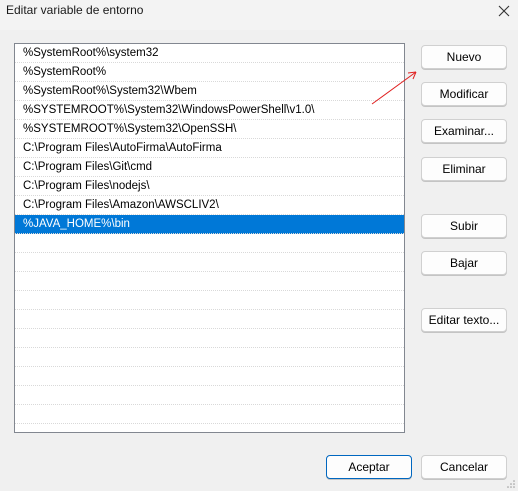  Describe the element at coordinates (75, 10) in the screenshot. I see `window-title: Editar variable de entorno` at that location.